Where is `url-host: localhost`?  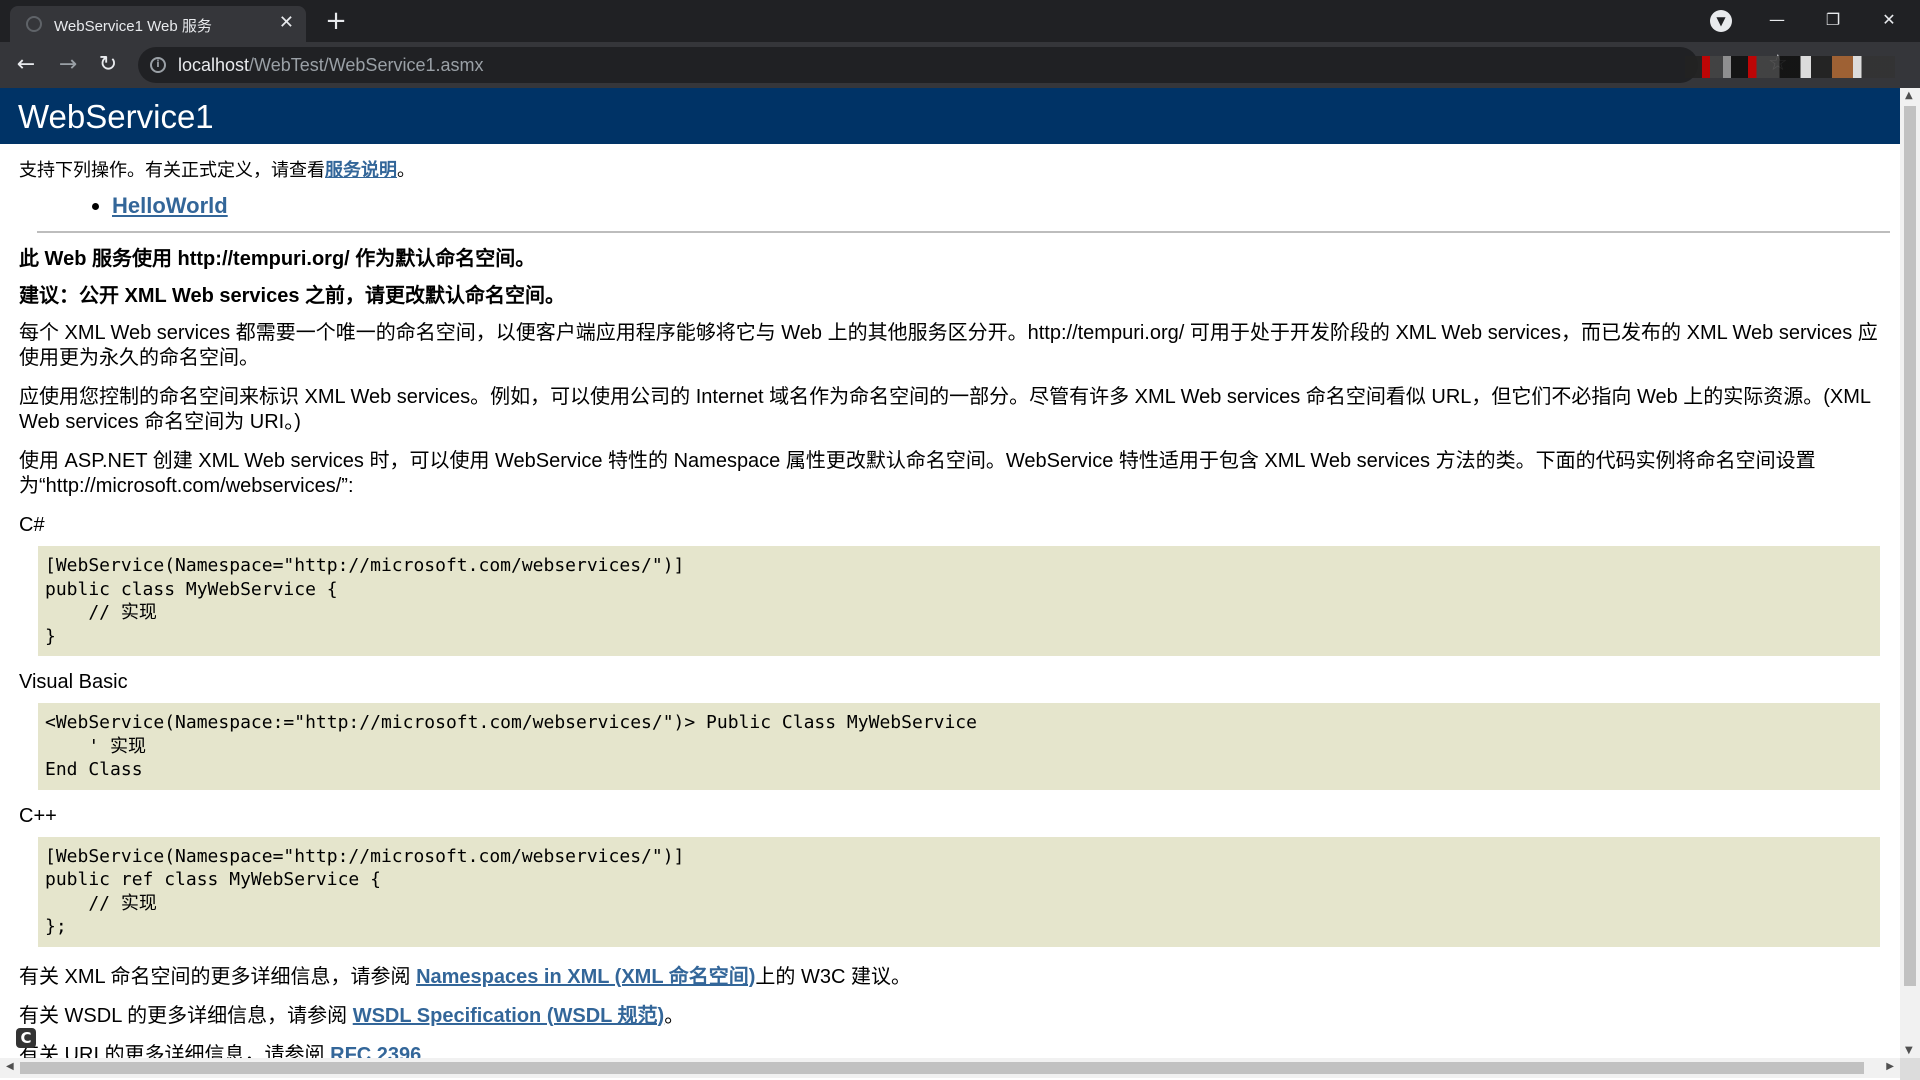
url-host: localhost is located at coordinates (214, 65).